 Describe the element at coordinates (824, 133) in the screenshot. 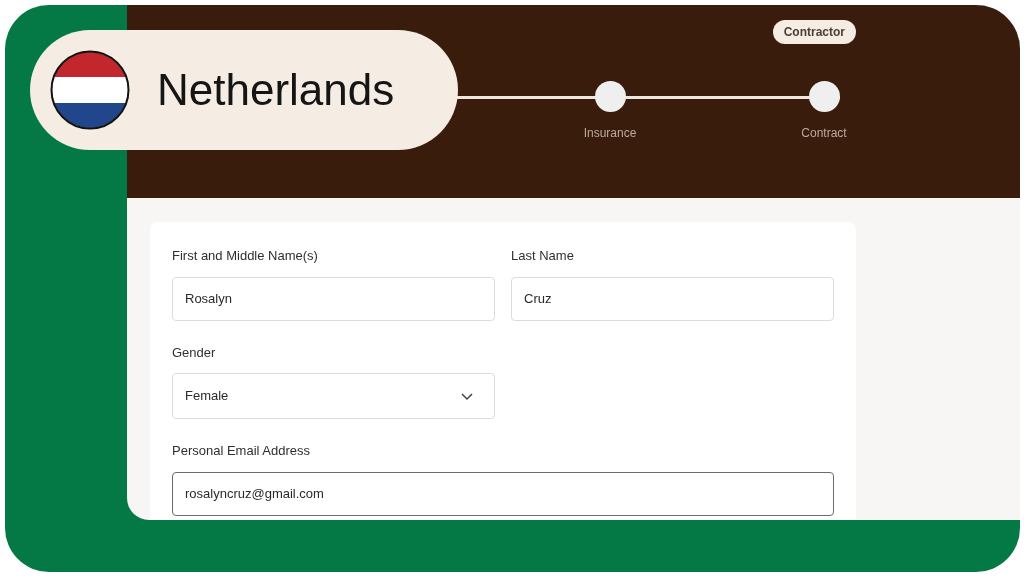

I see `step-label: Contract` at that location.